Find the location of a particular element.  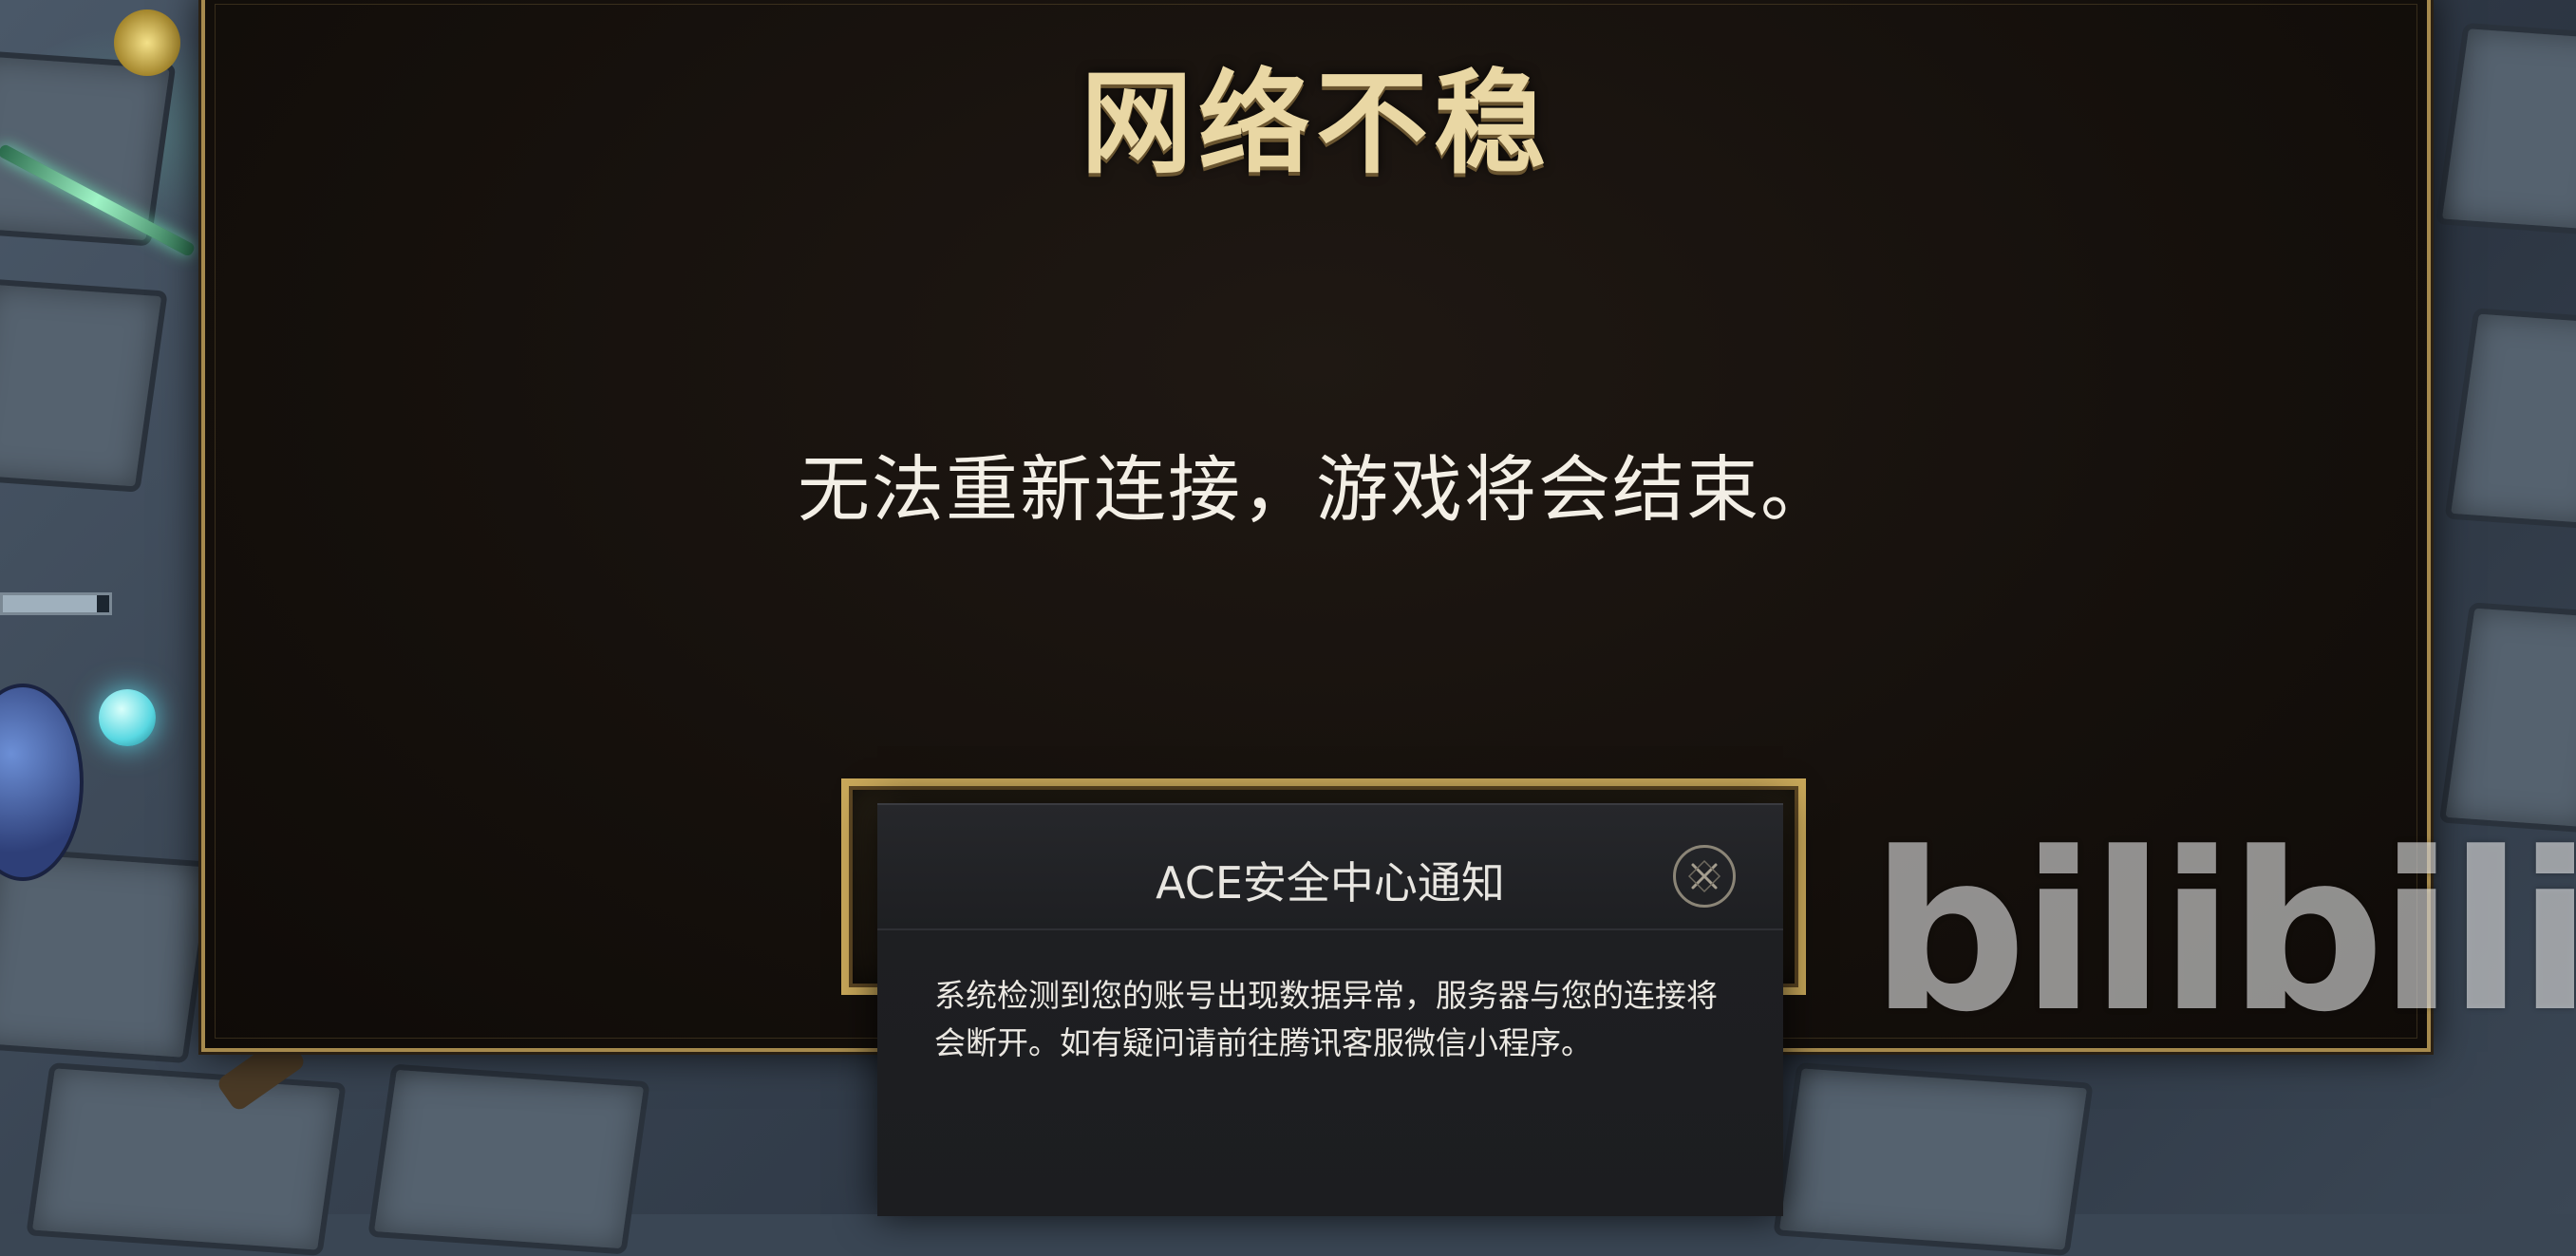

health-bar is located at coordinates (56, 603).